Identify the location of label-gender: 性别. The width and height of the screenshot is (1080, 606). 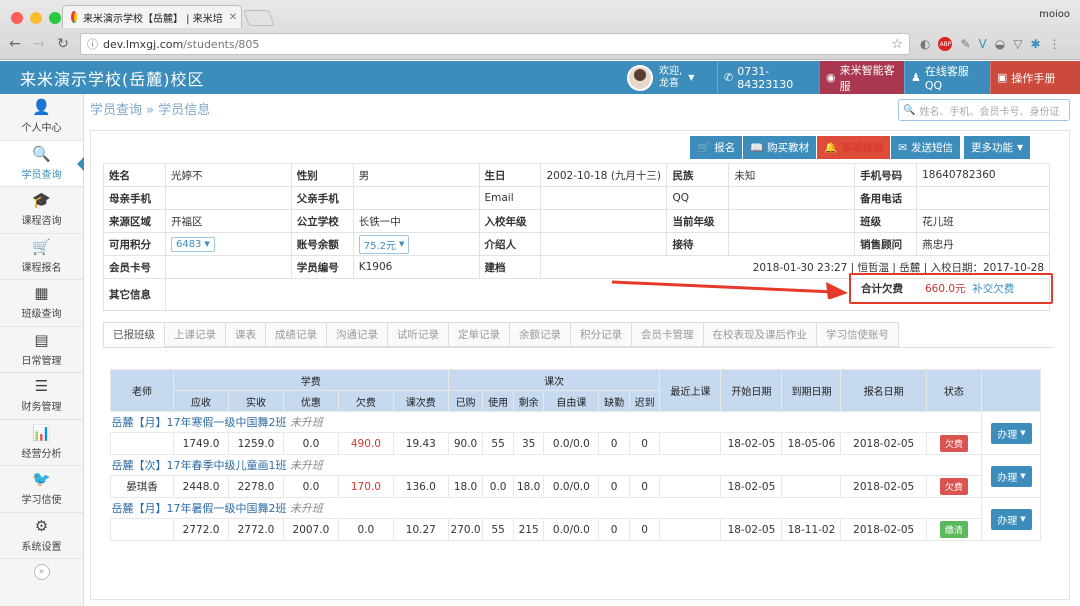
(322, 175).